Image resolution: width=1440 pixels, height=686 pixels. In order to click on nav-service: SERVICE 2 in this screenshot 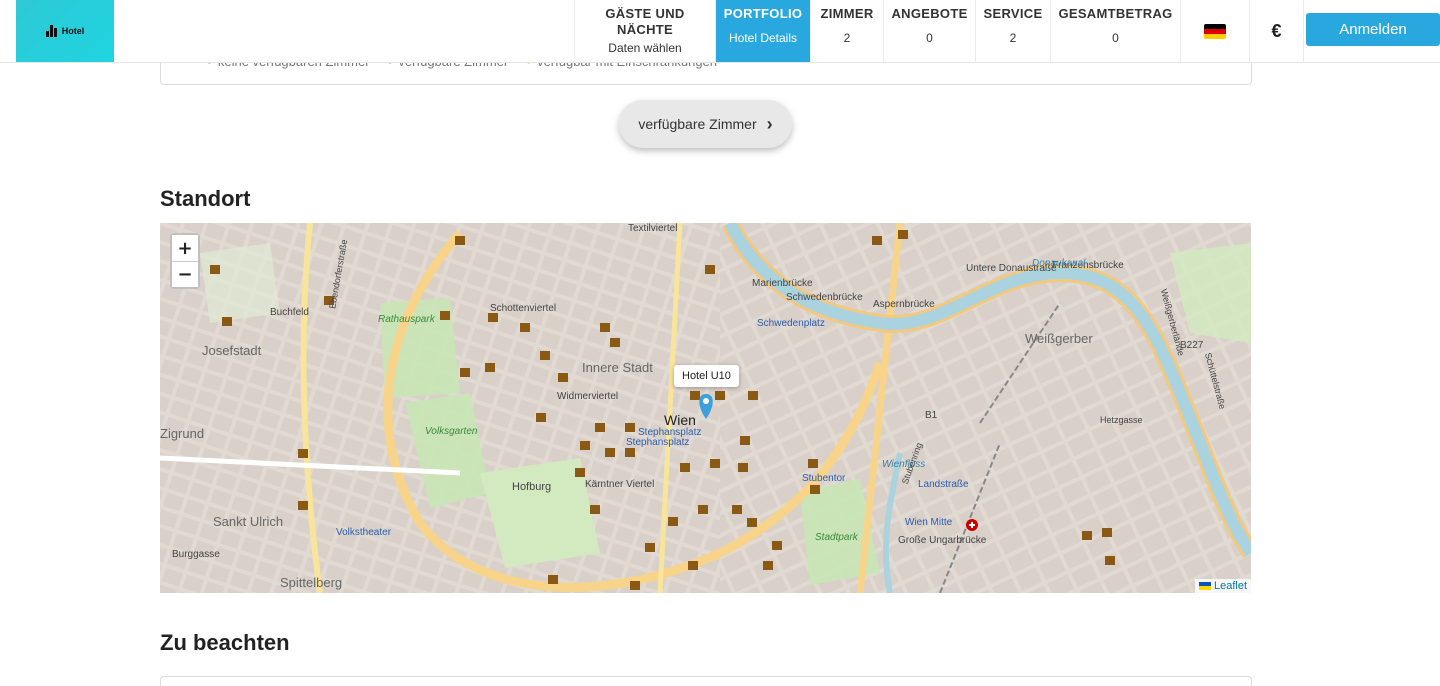, I will do `click(1012, 31)`.